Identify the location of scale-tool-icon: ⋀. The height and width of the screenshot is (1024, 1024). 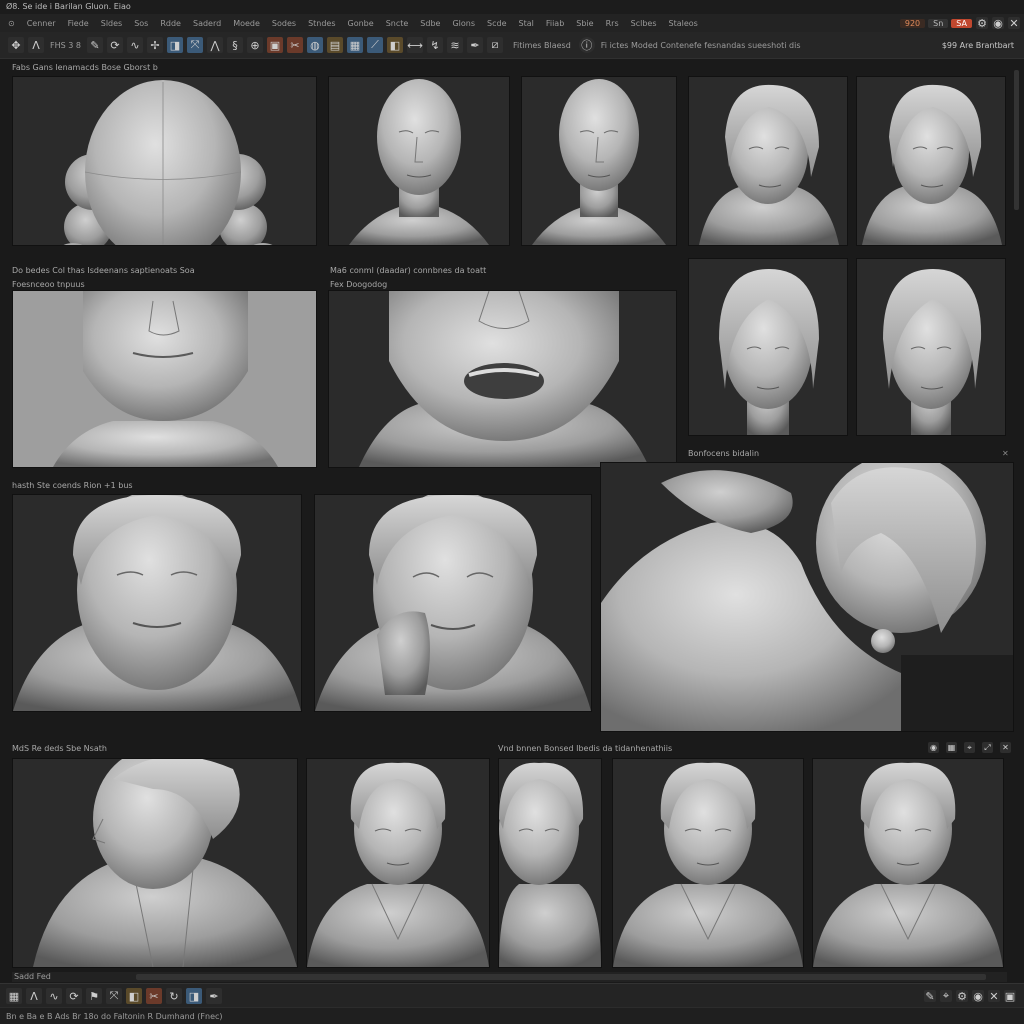
(214, 45).